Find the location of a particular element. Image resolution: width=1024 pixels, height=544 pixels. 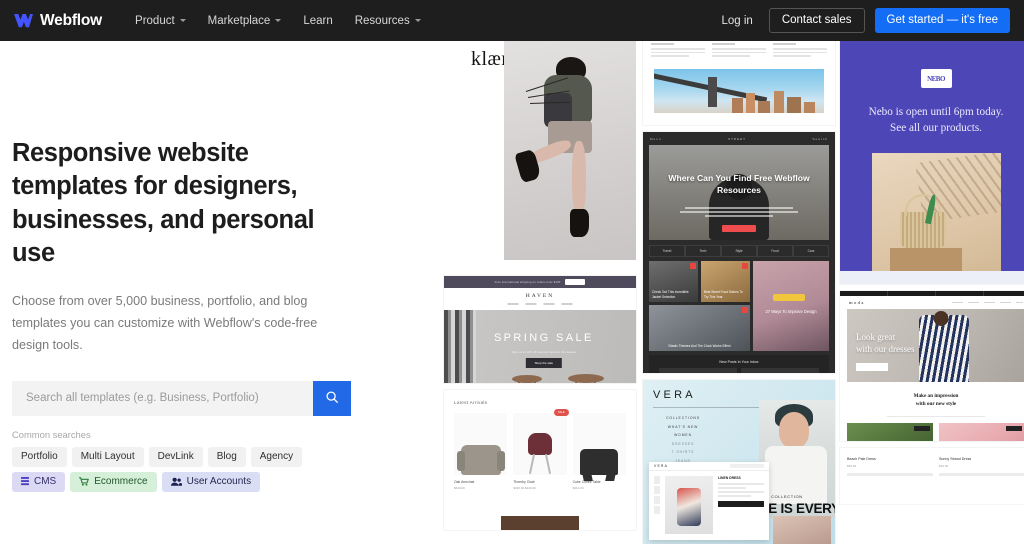

blog-tab-travel: Travel is located at coordinates (667, 251).